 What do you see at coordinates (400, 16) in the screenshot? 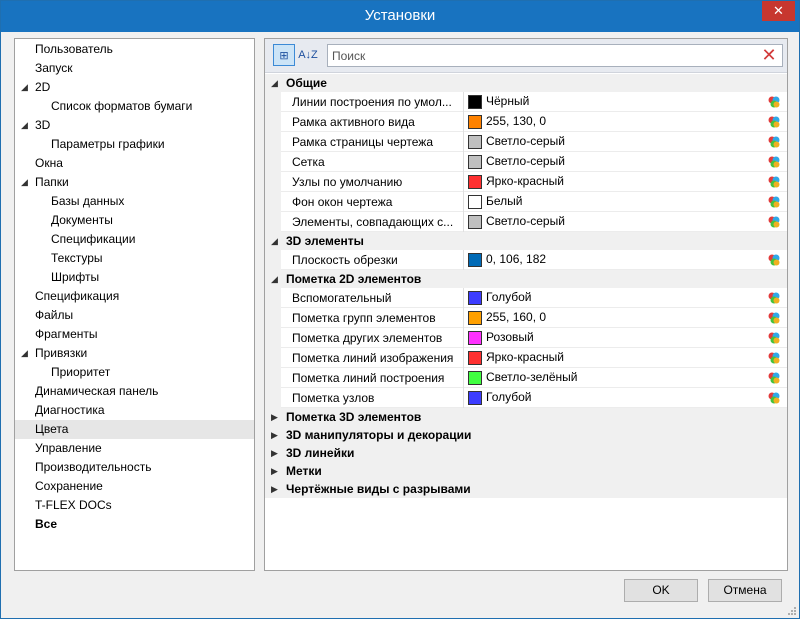
I see `title-bar: Установки ✕` at bounding box center [400, 16].